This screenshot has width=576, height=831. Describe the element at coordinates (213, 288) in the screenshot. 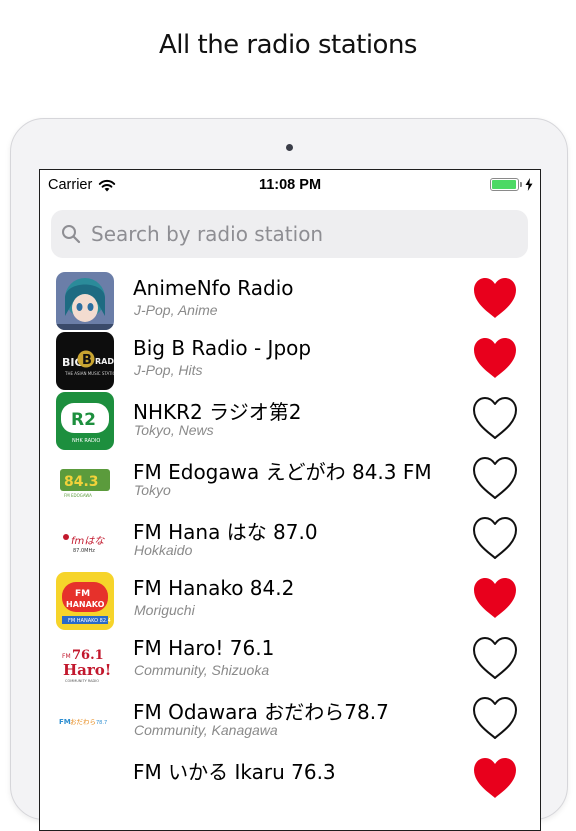

I see `station-name: AnimeNfo Radio` at that location.